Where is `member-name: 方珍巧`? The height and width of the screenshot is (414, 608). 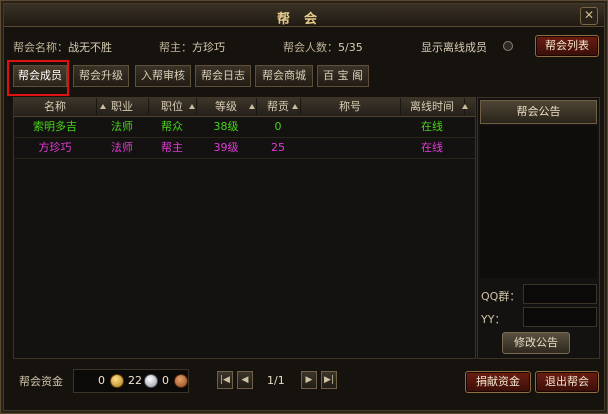
member-name: 方珍巧 is located at coordinates (55, 147).